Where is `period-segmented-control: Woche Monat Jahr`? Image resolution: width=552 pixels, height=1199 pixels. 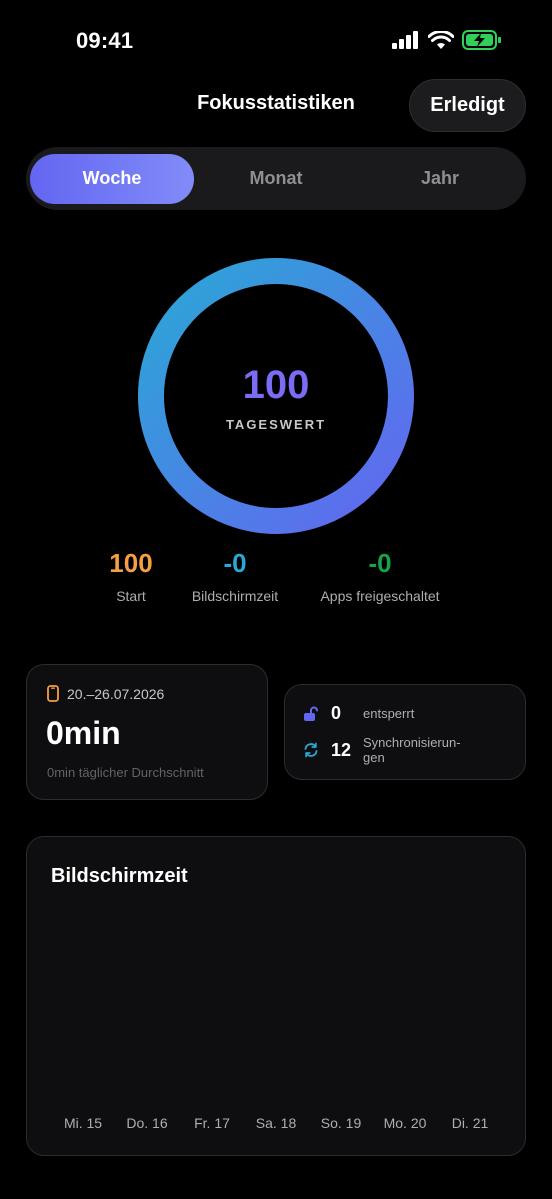 period-segmented-control: Woche Monat Jahr is located at coordinates (276, 178).